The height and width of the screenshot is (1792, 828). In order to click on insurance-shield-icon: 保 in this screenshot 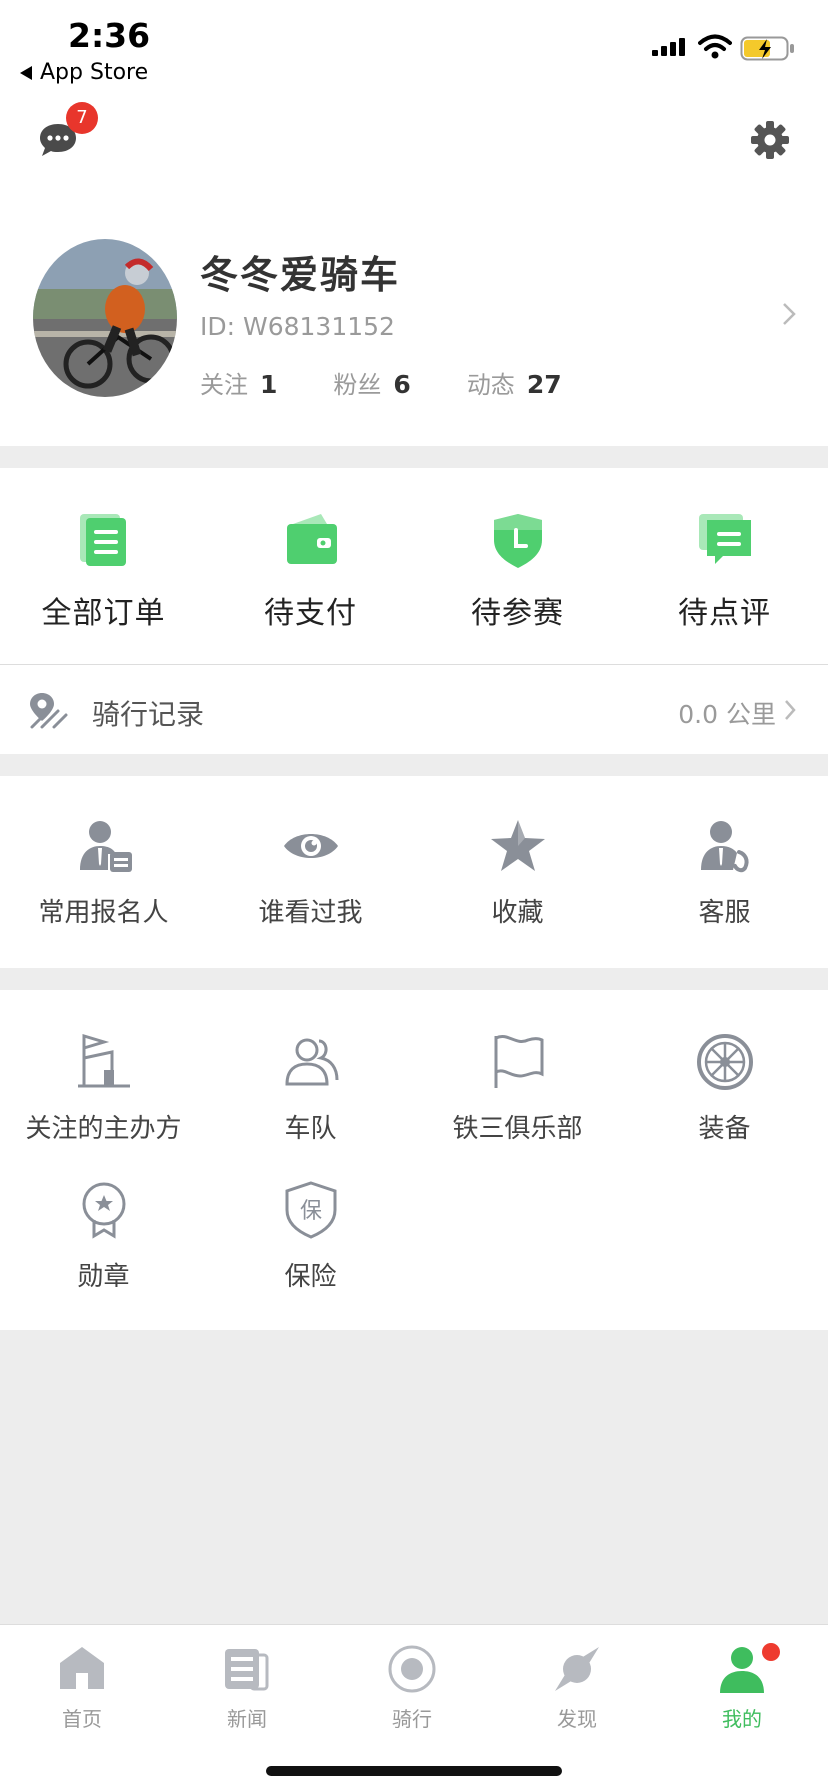, I will do `click(310, 1210)`.